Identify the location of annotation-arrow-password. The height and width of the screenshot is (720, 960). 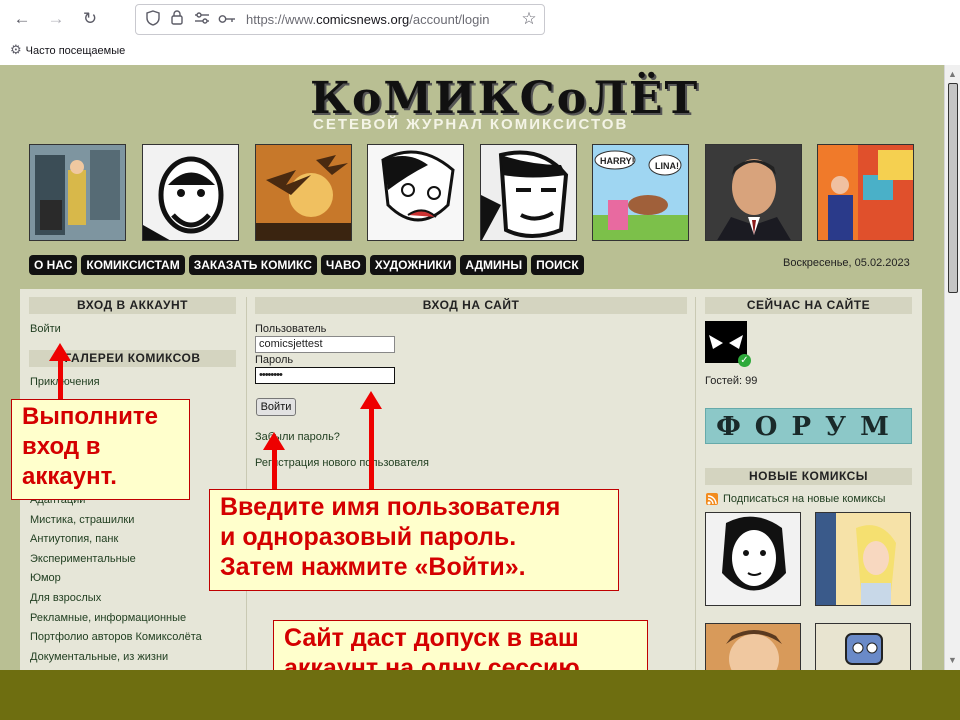
(371, 440).